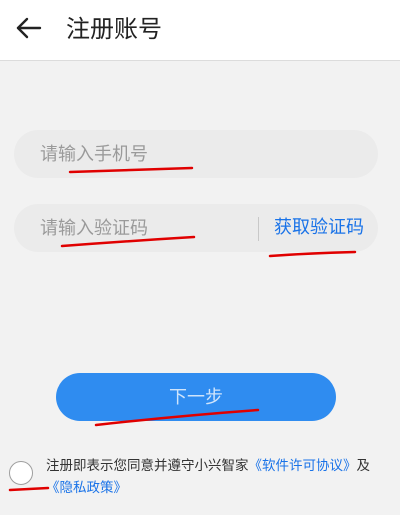 The height and width of the screenshot is (515, 400). What do you see at coordinates (147, 466) in the screenshot?
I see `agreement-prefix: 注册即表示您同意并遵守小兴智家` at bounding box center [147, 466].